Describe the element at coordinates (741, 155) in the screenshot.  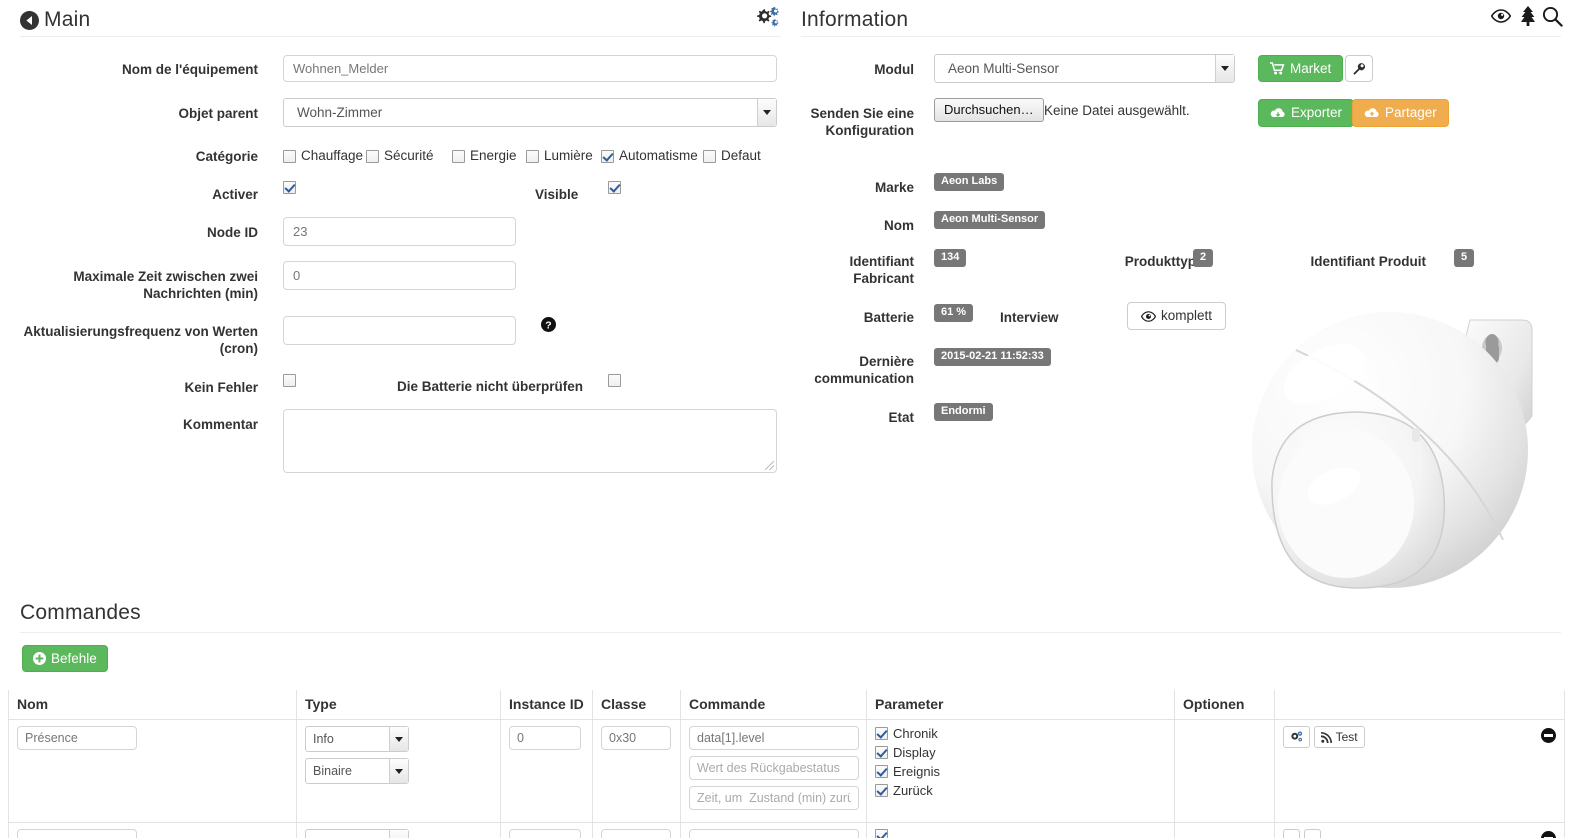
I see `category-label-defaut: Defaut` at that location.